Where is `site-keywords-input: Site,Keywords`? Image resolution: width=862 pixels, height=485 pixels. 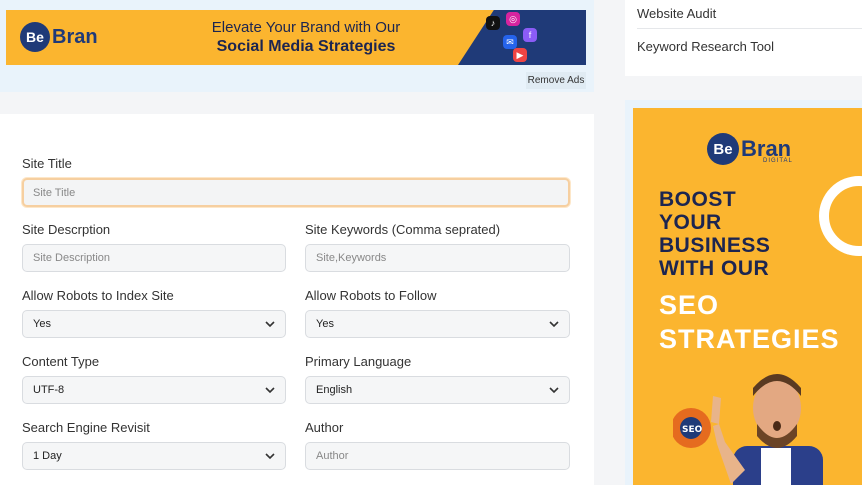 site-keywords-input: Site,Keywords is located at coordinates (437, 258).